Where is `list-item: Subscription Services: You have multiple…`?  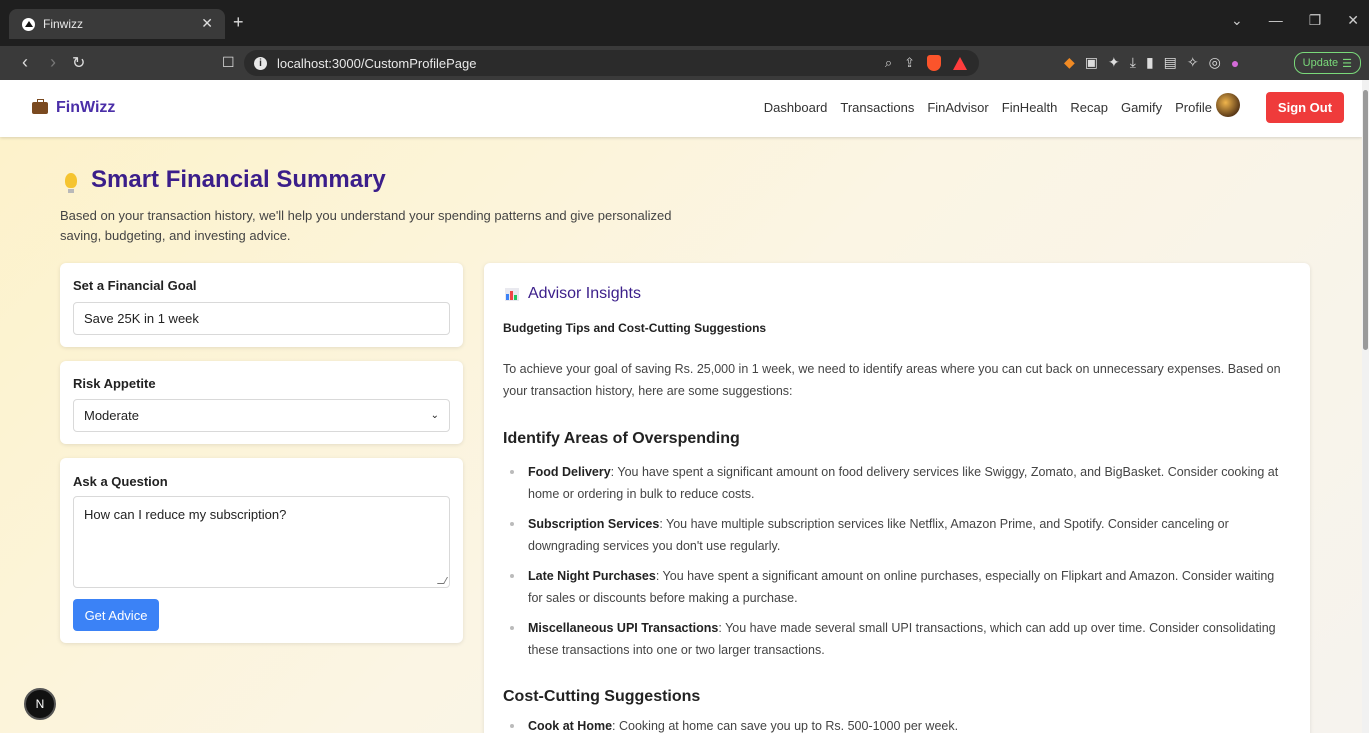
list-item: Subscription Services: You have multiple… is located at coordinates (896, 535).